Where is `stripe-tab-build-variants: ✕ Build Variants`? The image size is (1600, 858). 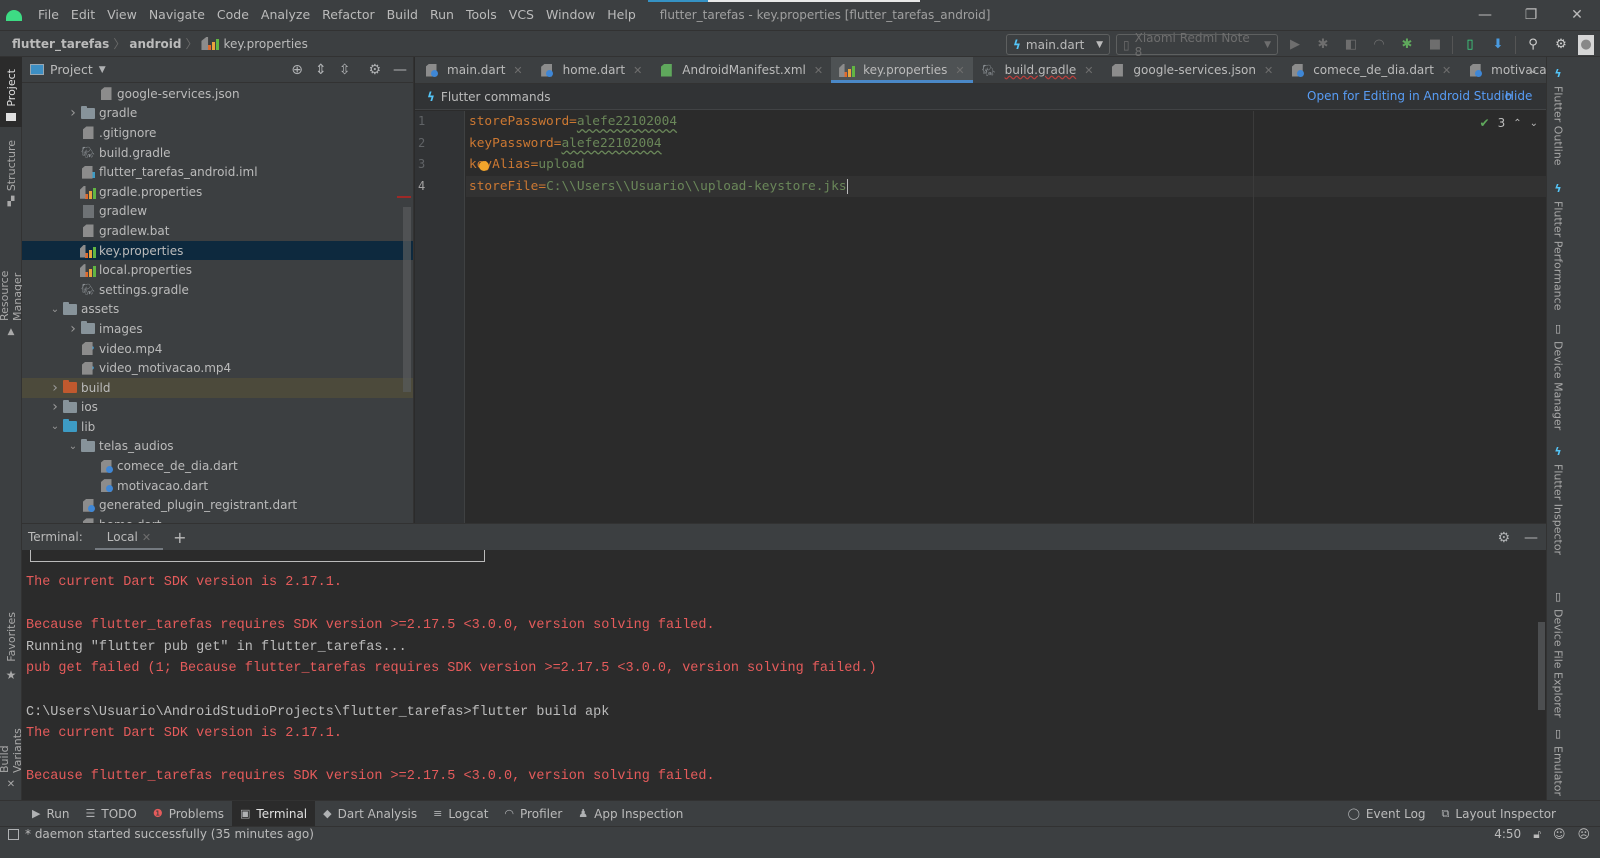 stripe-tab-build-variants: ✕ Build Variants is located at coordinates (12, 746).